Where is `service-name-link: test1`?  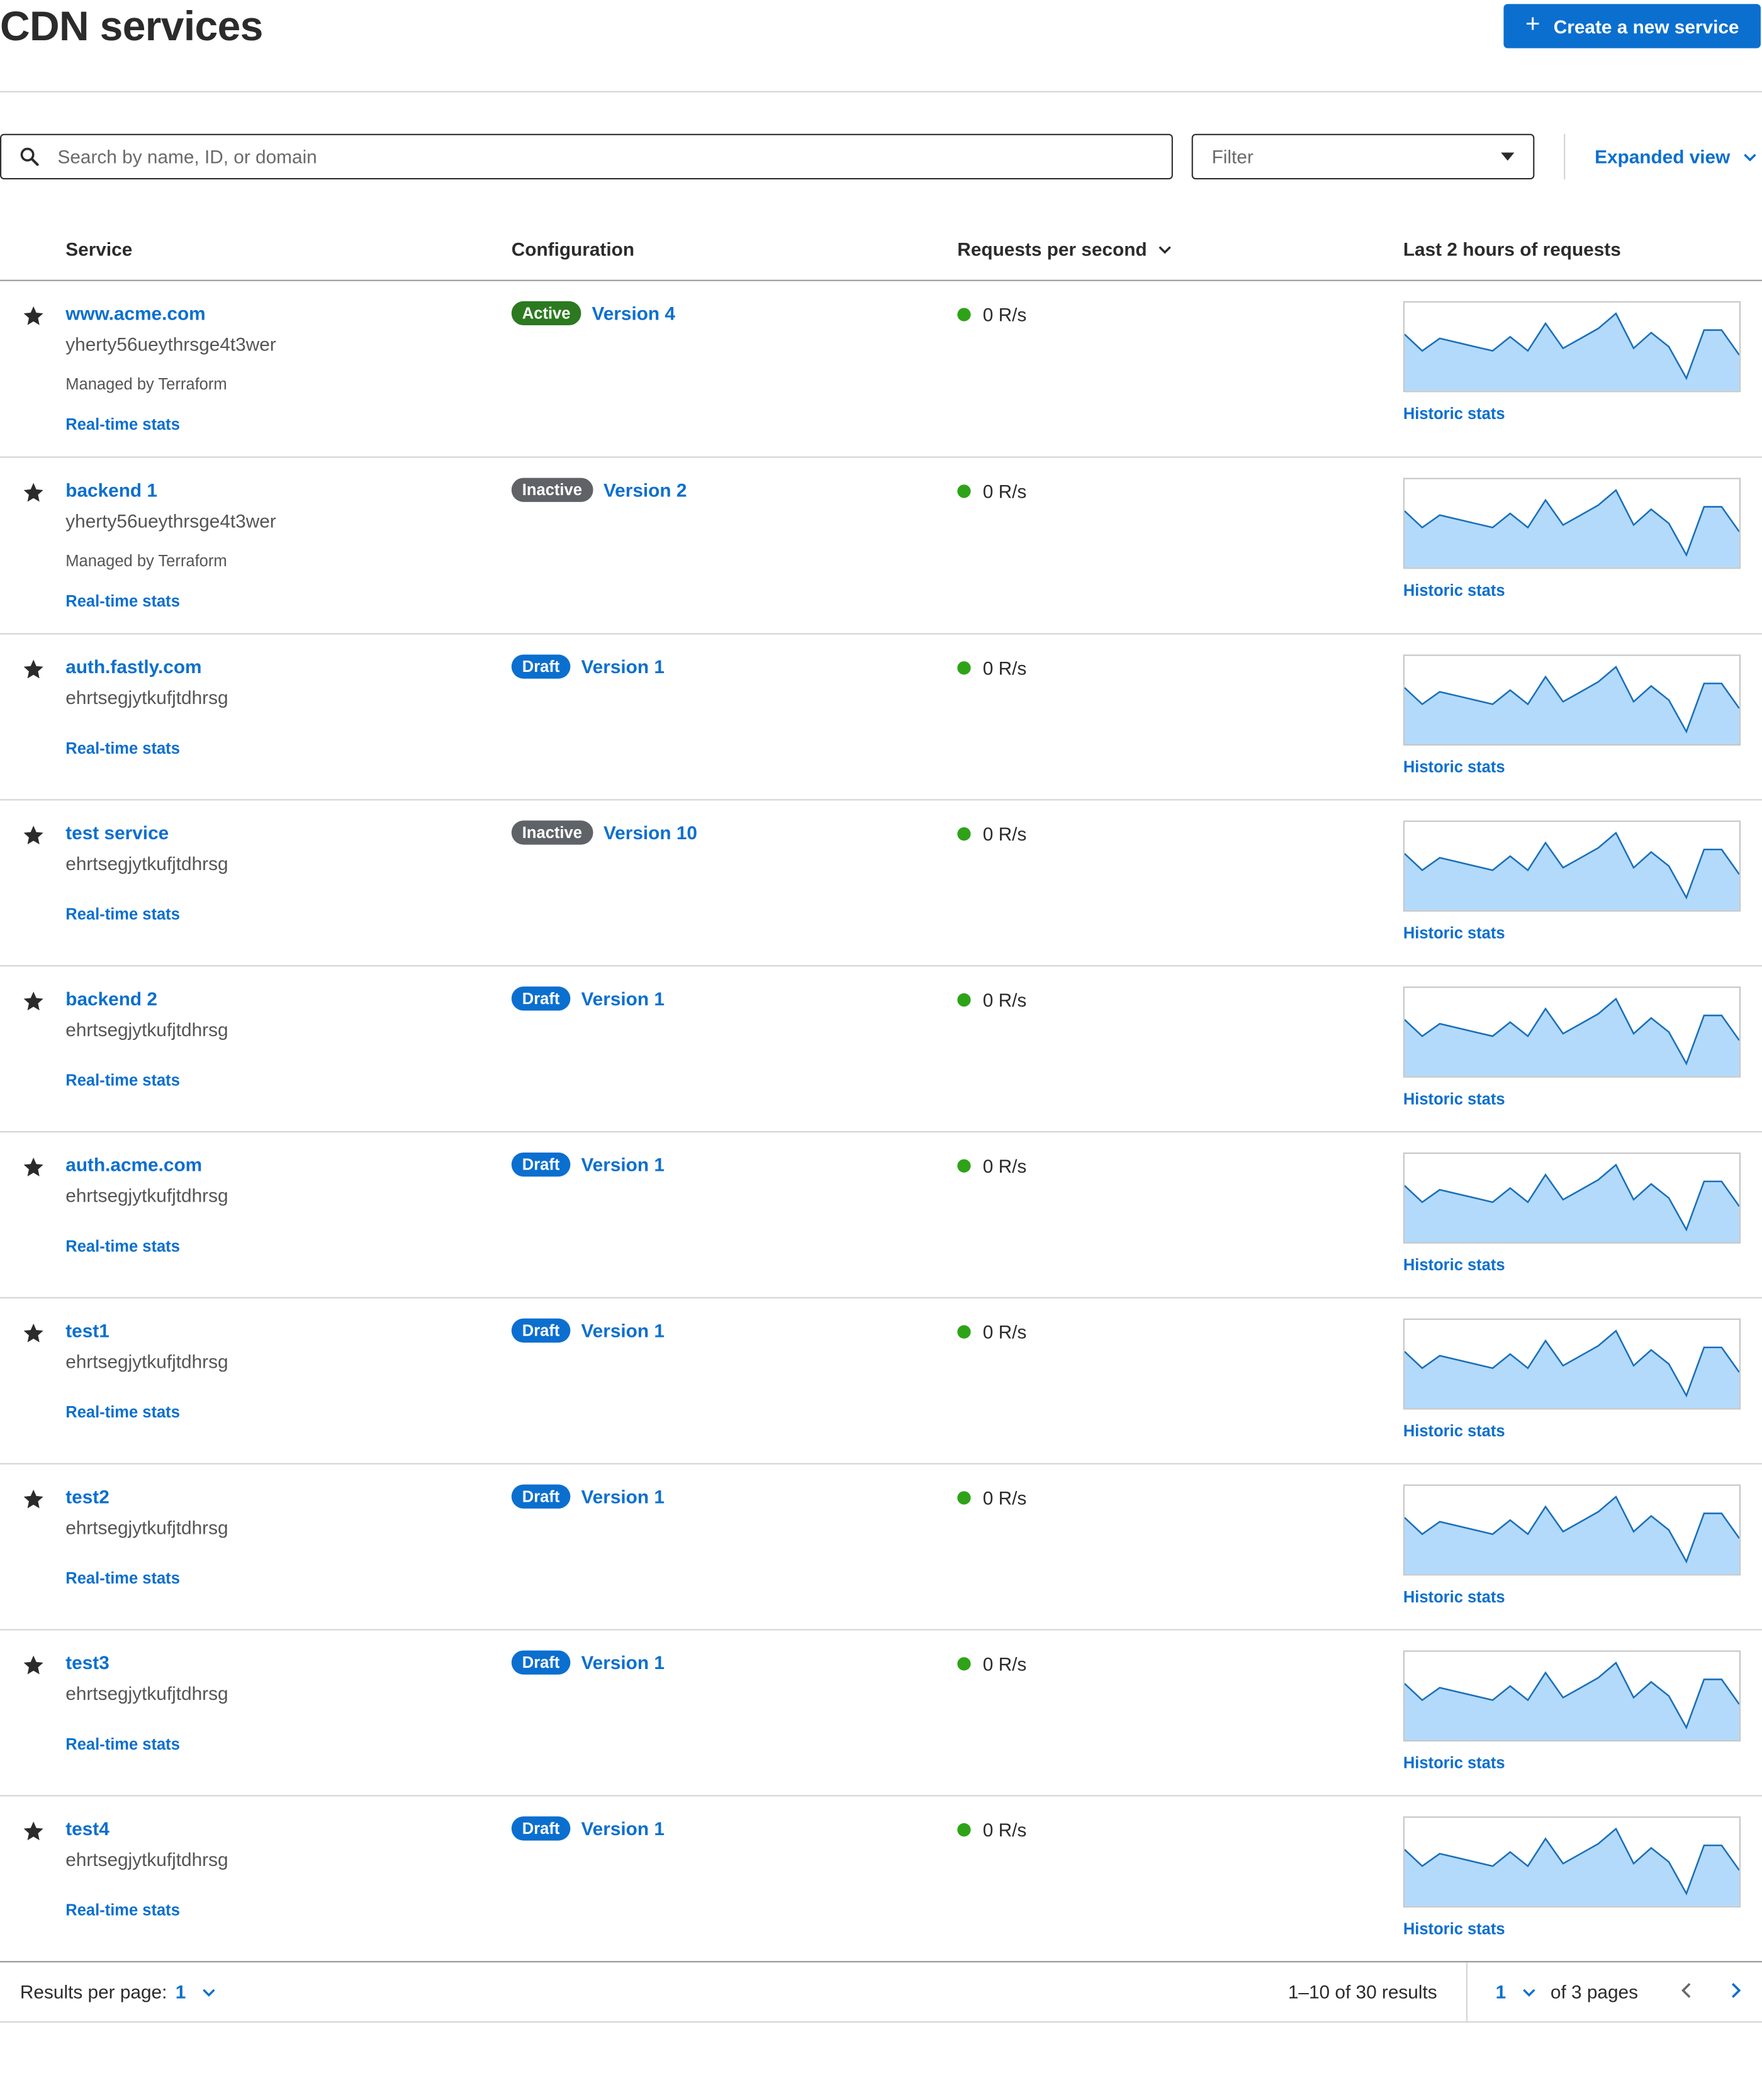
service-name-link: test1 is located at coordinates (87, 1330).